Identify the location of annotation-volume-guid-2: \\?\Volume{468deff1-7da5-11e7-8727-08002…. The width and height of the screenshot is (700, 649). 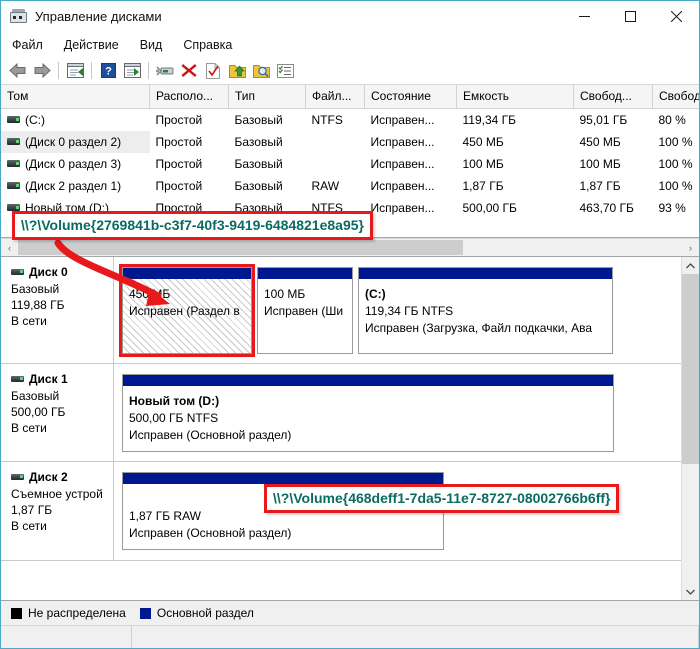
(442, 498).